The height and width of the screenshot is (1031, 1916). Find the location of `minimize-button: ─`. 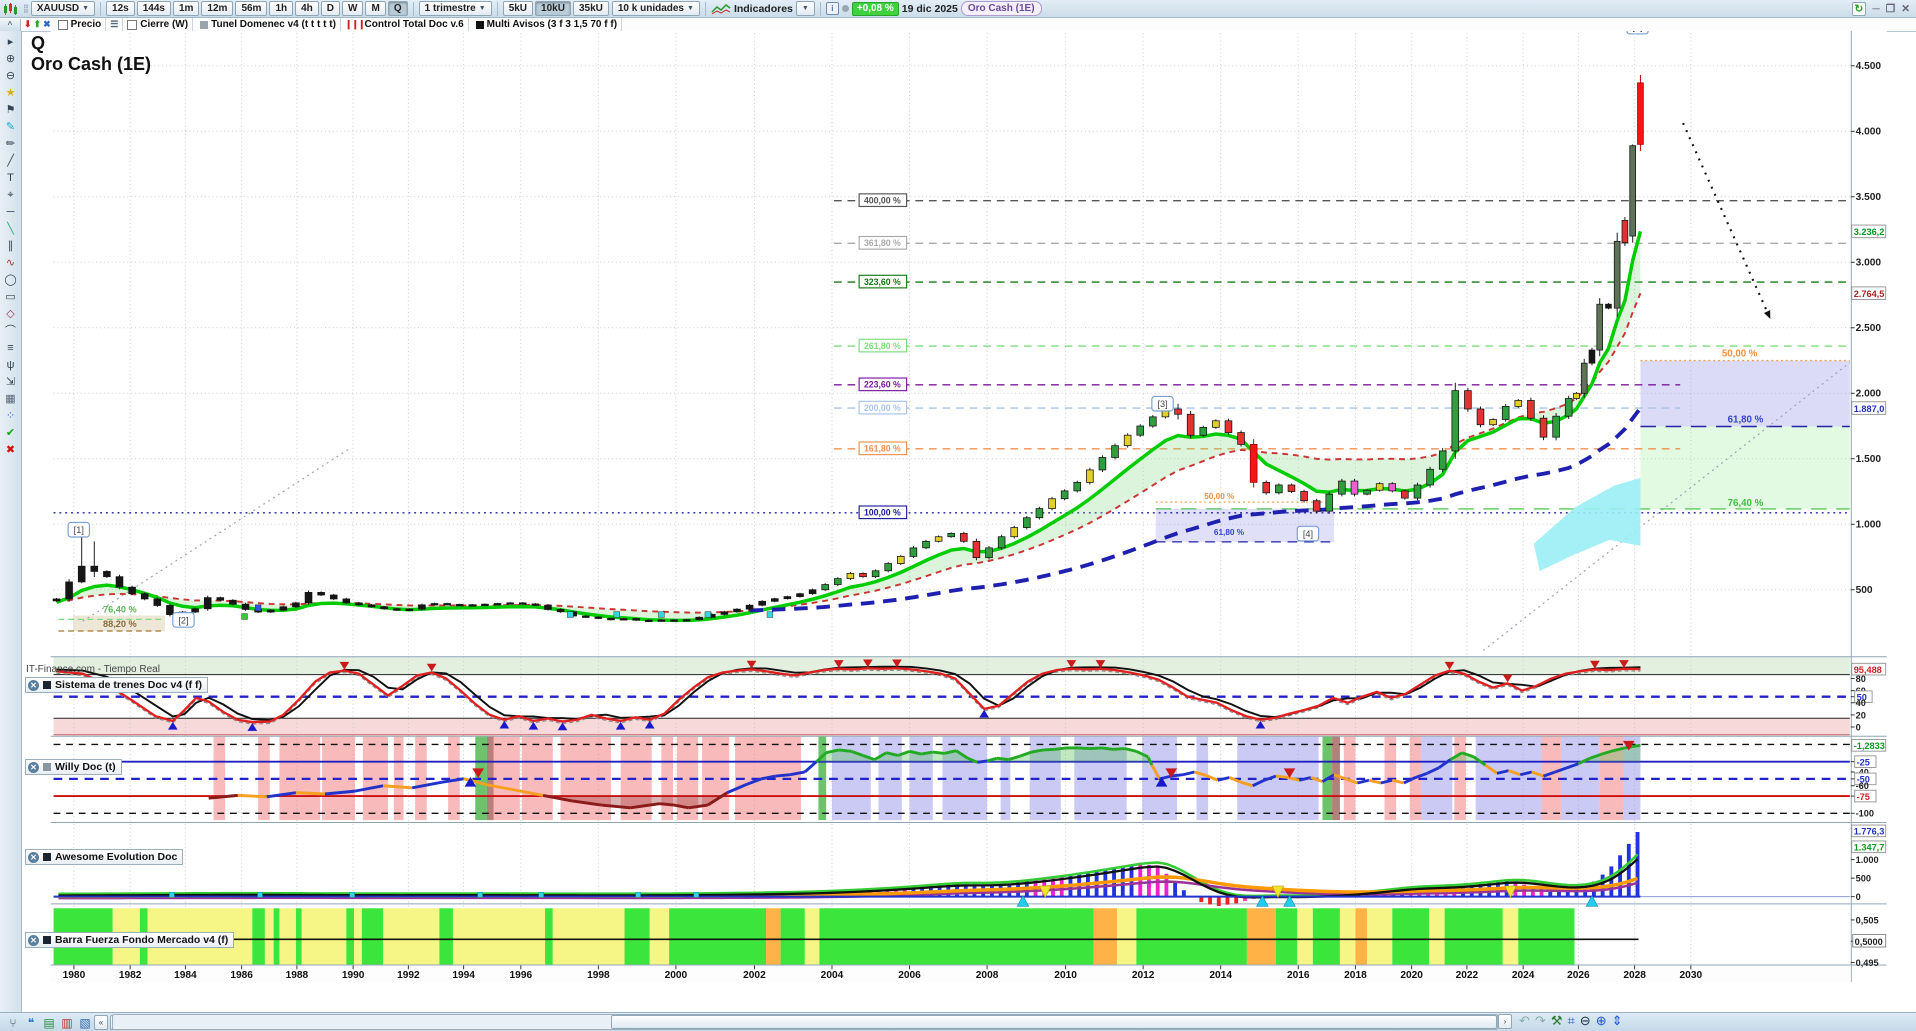

minimize-button: ─ is located at coordinates (1875, 9).